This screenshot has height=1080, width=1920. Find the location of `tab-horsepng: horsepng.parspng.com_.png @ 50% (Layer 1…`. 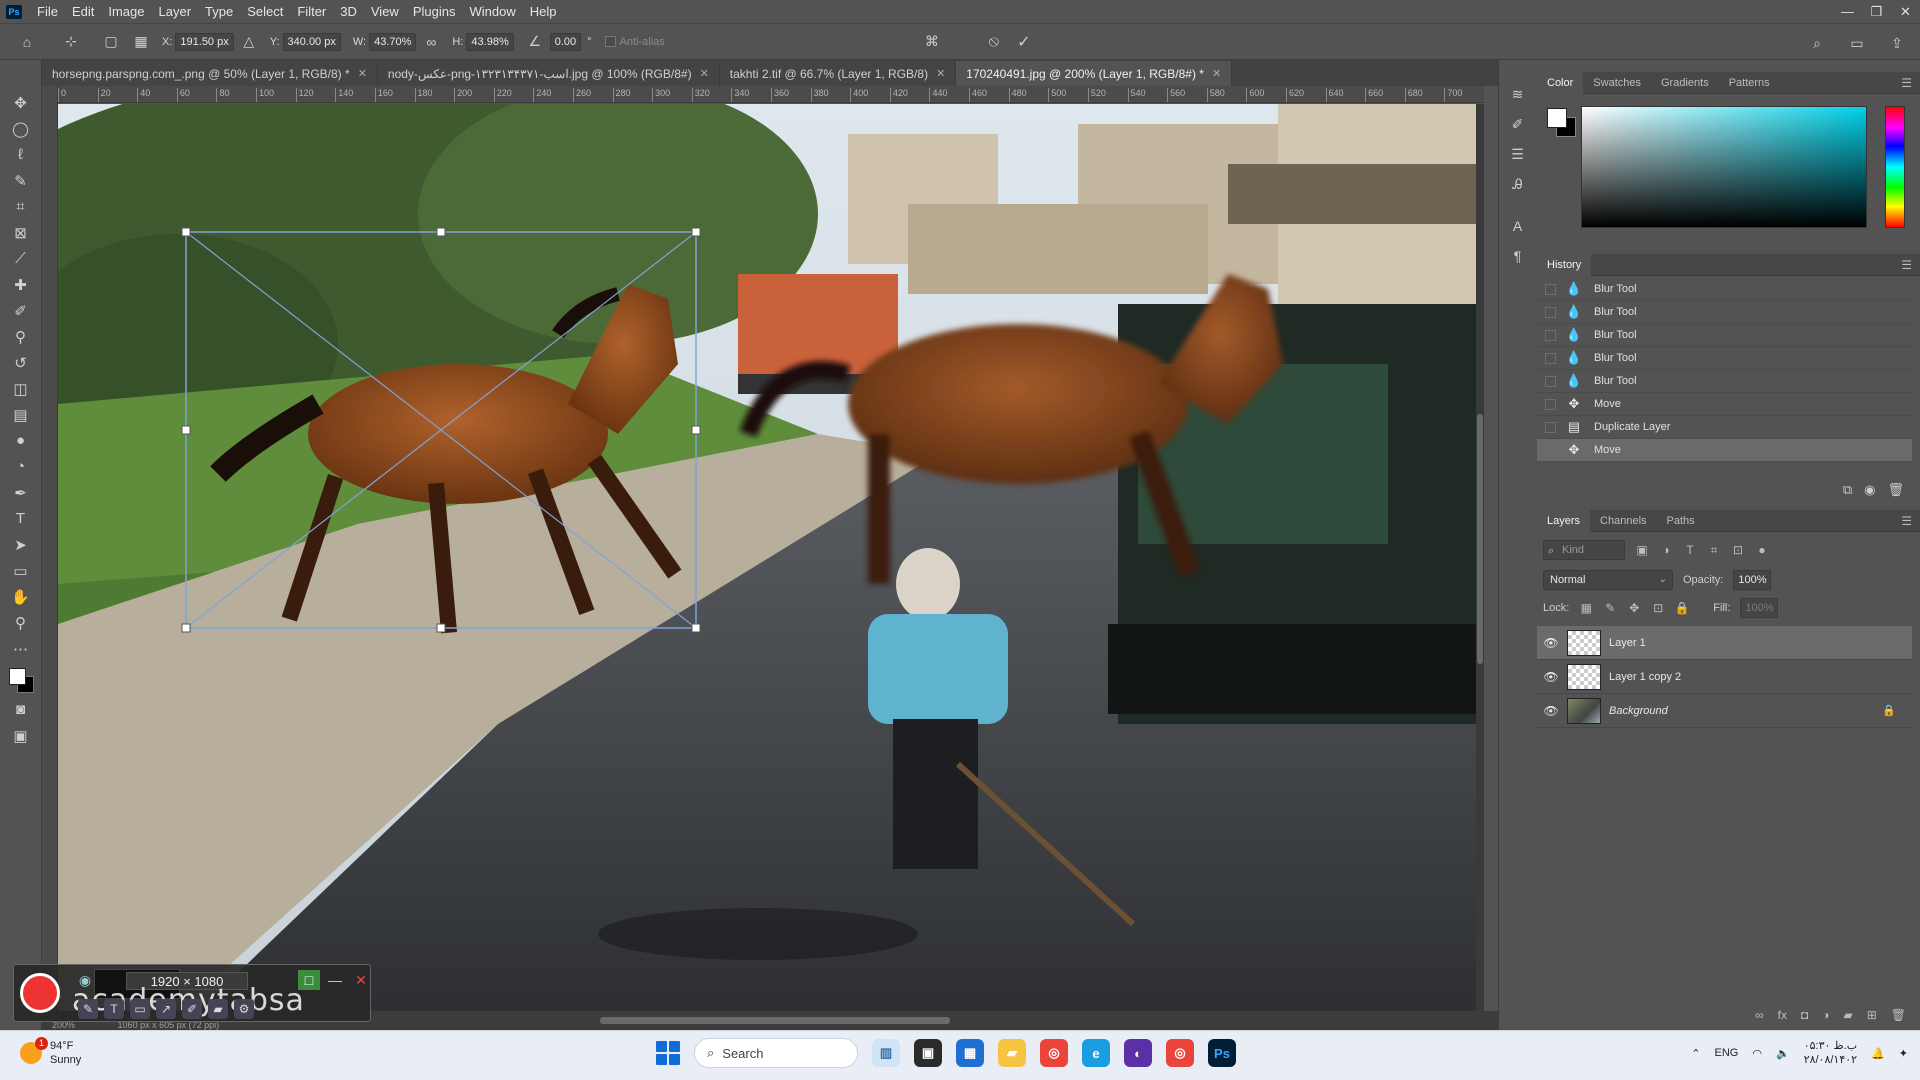

tab-horsepng: horsepng.parspng.com_.png @ 50% (Layer 1… is located at coordinates (210, 73).